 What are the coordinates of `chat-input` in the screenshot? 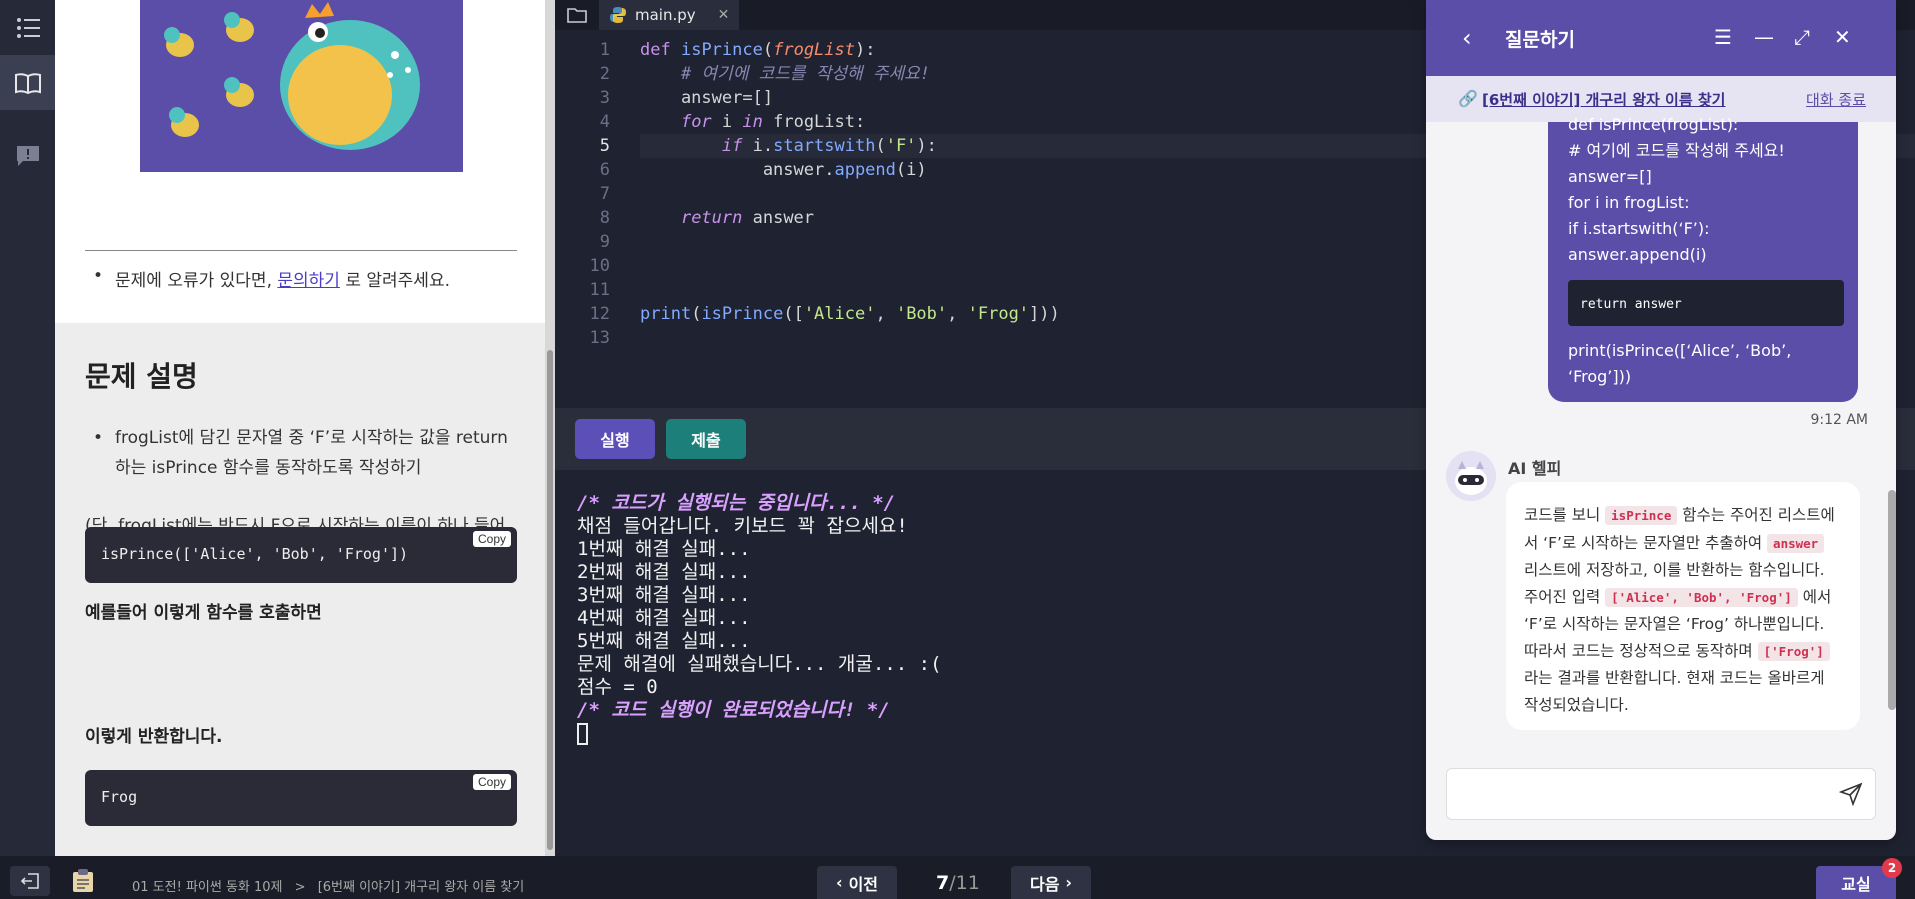 It's located at (1661, 794).